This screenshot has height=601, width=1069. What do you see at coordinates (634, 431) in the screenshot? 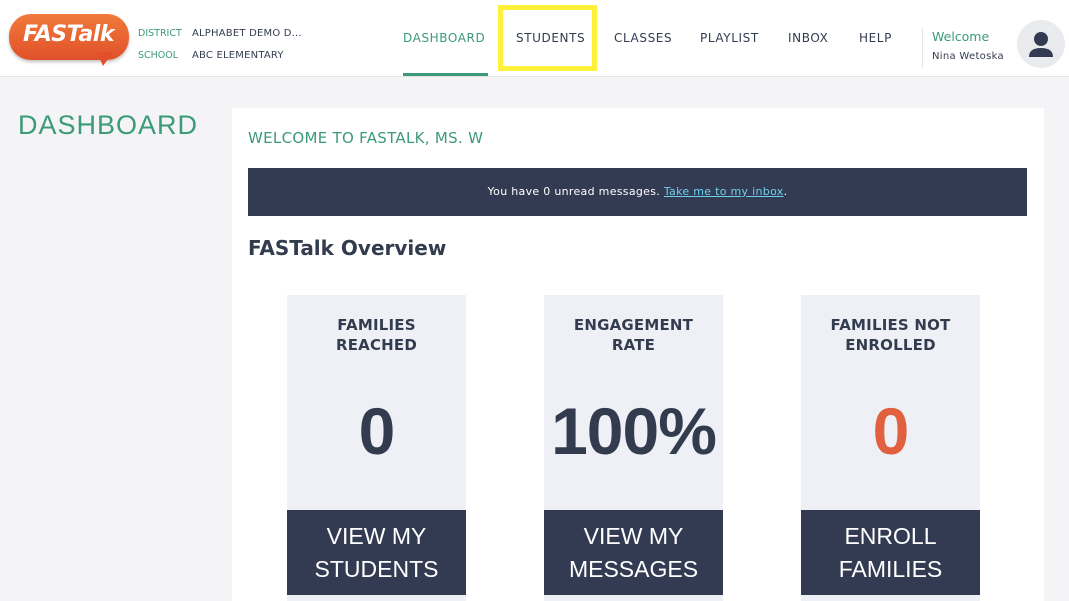
I see `stat-value: 100%` at bounding box center [634, 431].